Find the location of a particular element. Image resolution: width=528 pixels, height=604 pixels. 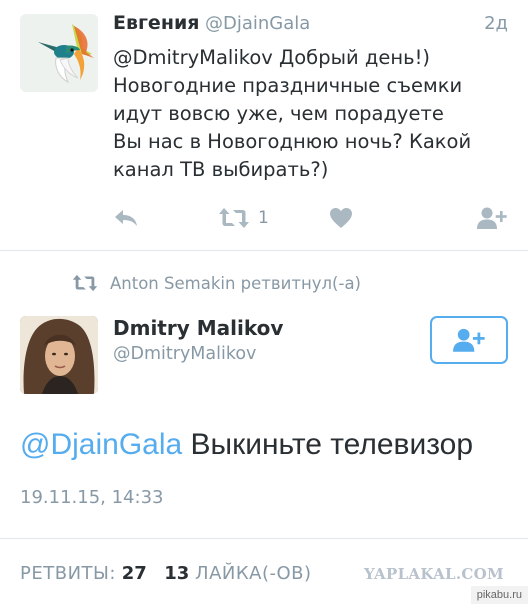

author-handle: @DmitryMalikov is located at coordinates (184, 354).